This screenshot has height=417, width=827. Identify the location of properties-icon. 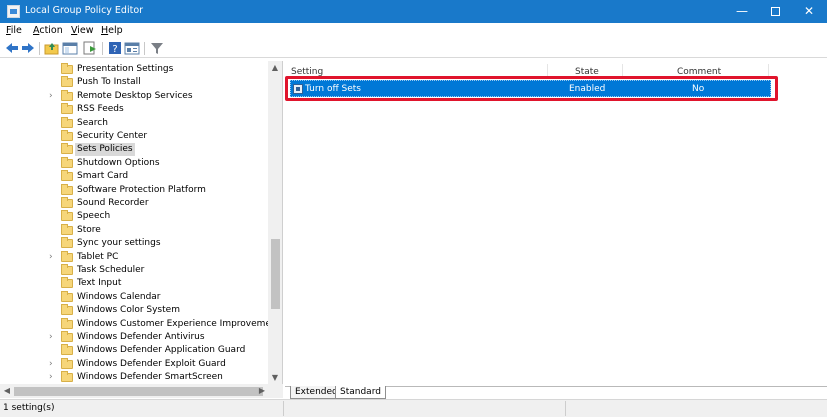
(132, 48).